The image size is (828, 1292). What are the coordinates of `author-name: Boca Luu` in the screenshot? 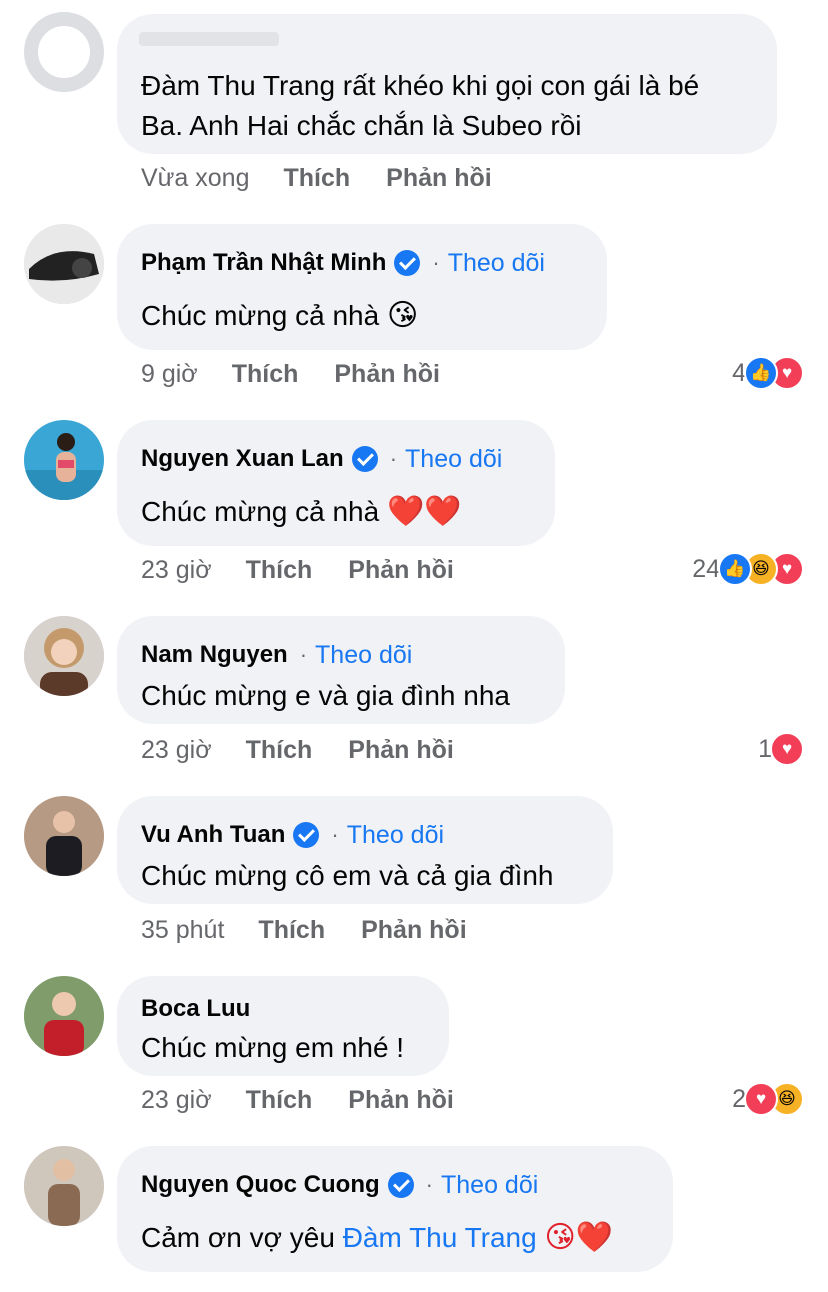 It's located at (195, 1009).